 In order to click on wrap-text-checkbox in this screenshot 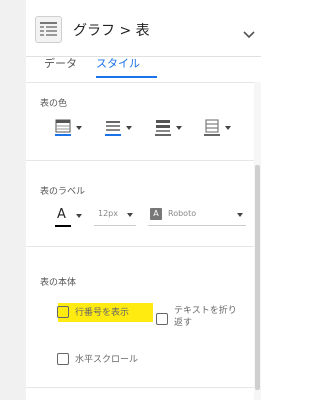, I will do `click(162, 319)`.